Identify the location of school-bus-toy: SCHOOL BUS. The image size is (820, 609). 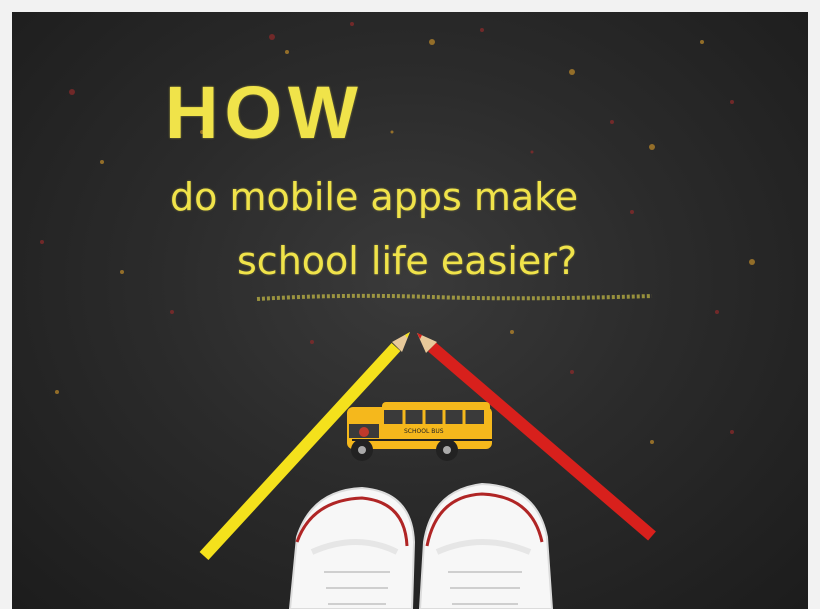
(419, 431).